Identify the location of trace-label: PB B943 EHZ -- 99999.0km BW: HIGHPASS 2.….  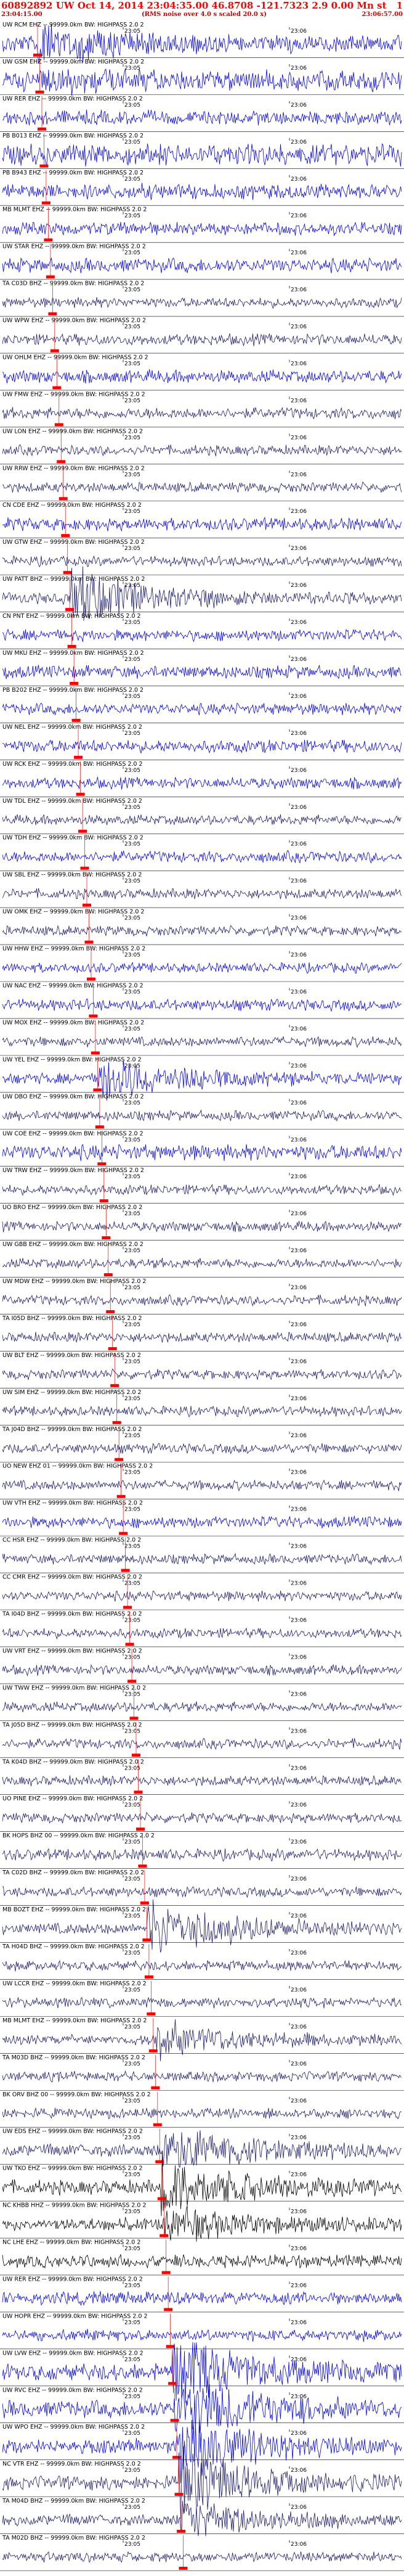
(72, 173).